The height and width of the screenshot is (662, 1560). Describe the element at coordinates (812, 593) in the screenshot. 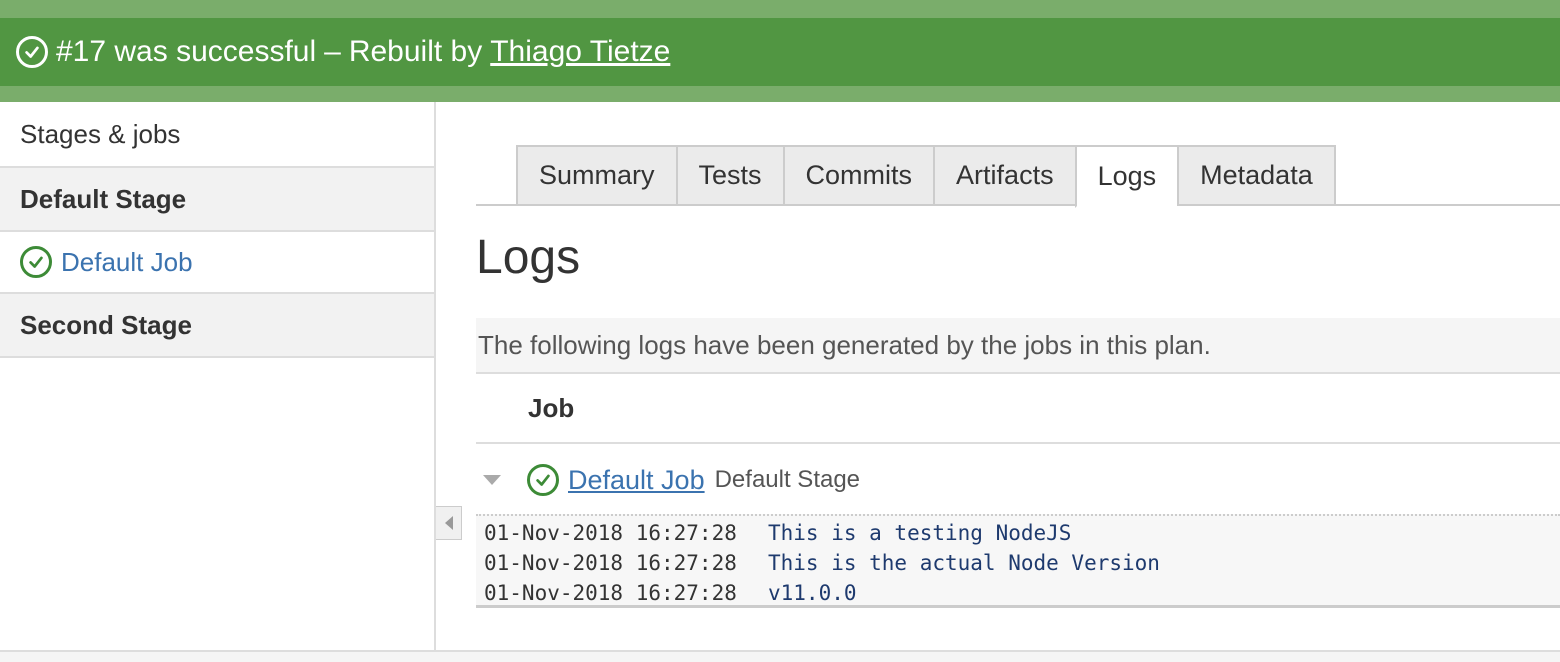

I see `log-message: v11.0.0` at that location.